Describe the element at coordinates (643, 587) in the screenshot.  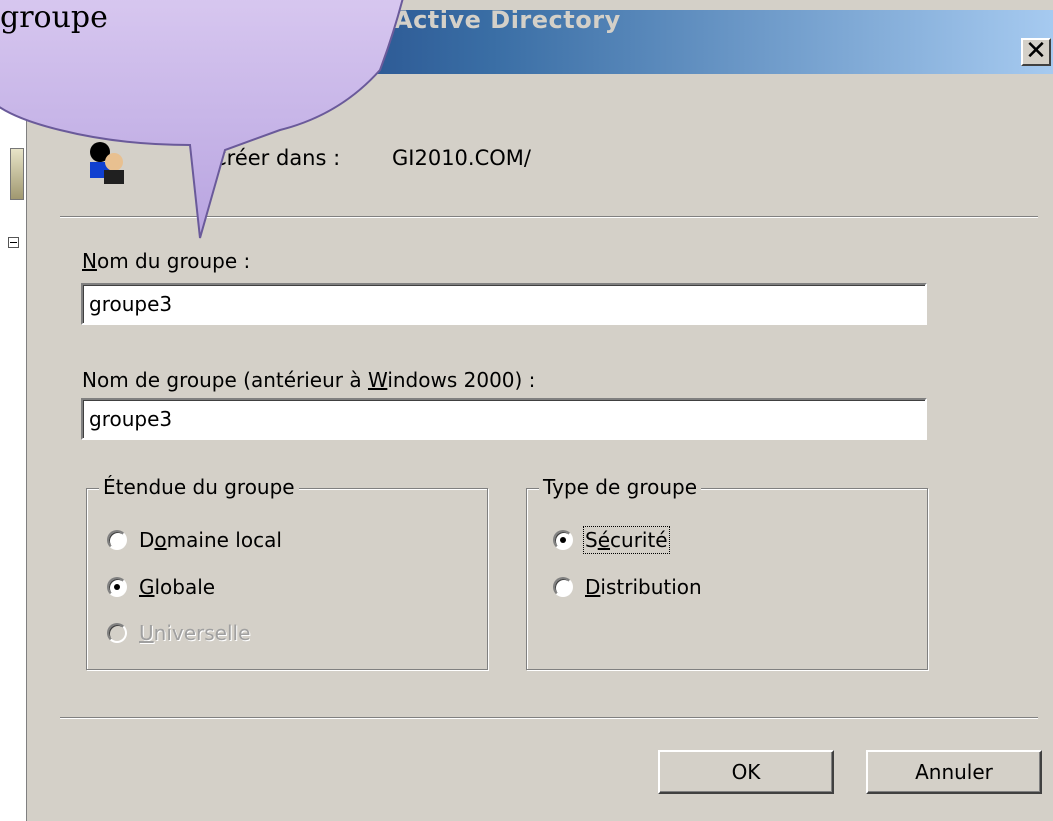
I see `type-distribution-label: Distribution` at that location.